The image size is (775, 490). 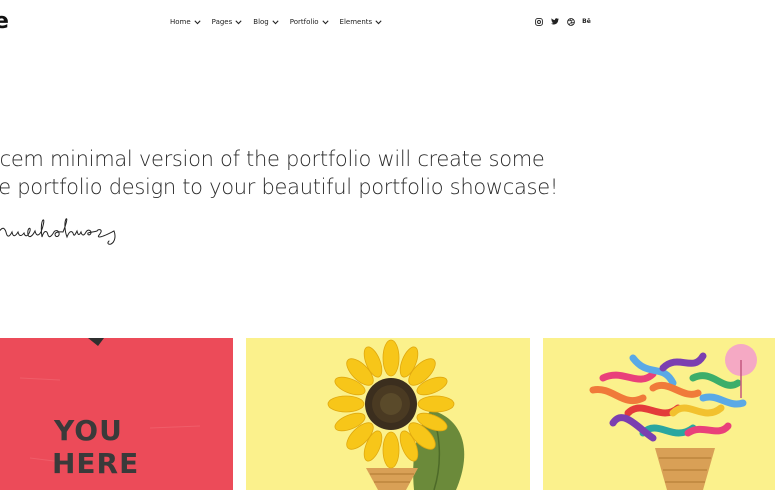 I want to click on main-nav: Home Pages Blog Portfolio Elements, so click(x=281, y=22).